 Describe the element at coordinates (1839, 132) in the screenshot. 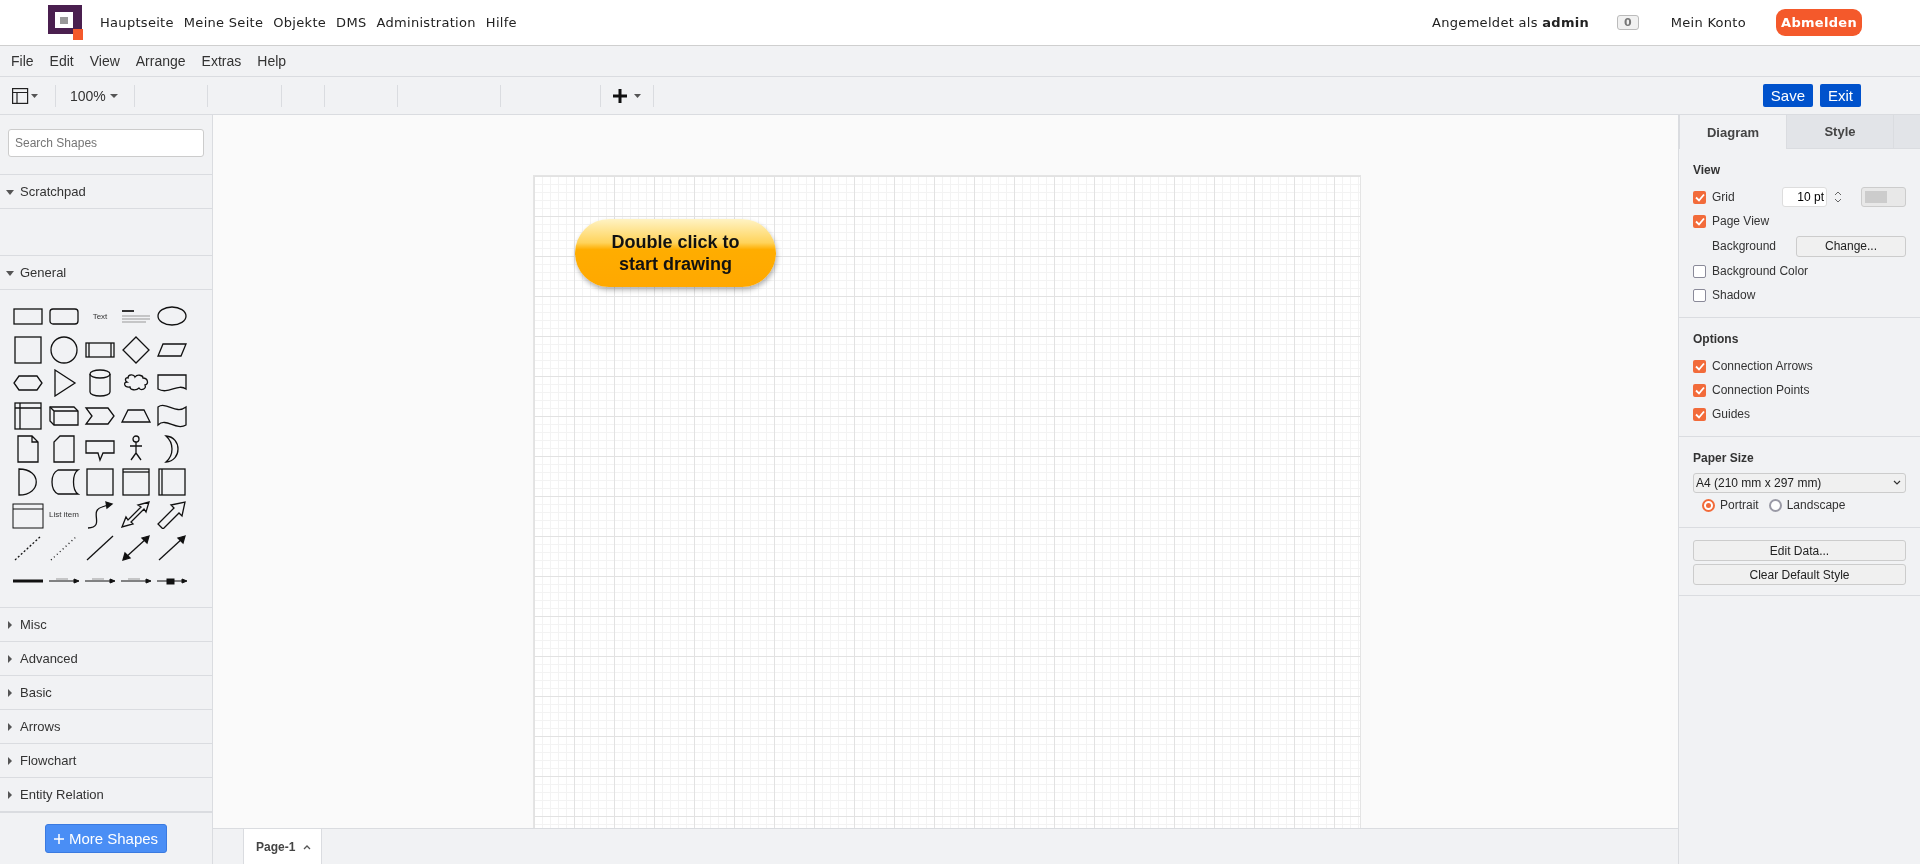

I see `panel-tab: Style` at that location.